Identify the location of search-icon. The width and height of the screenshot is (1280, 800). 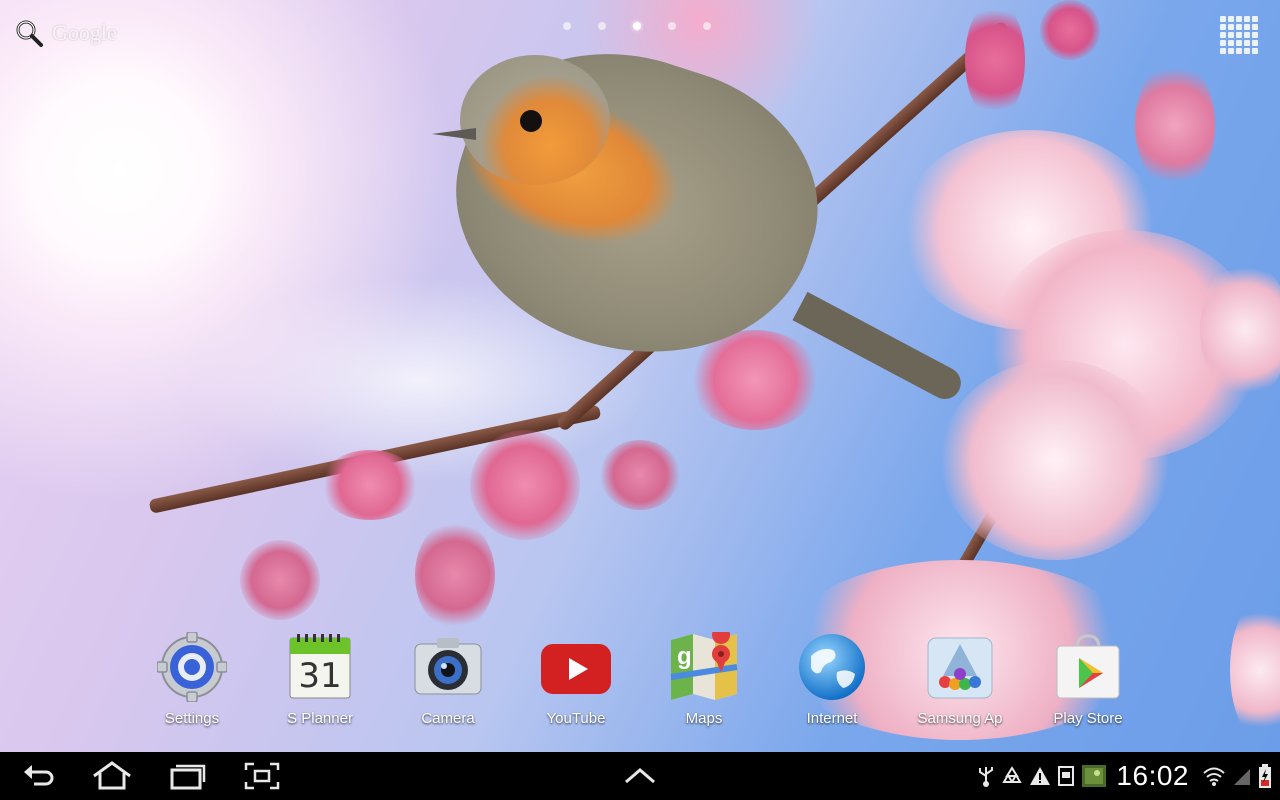
(29, 33).